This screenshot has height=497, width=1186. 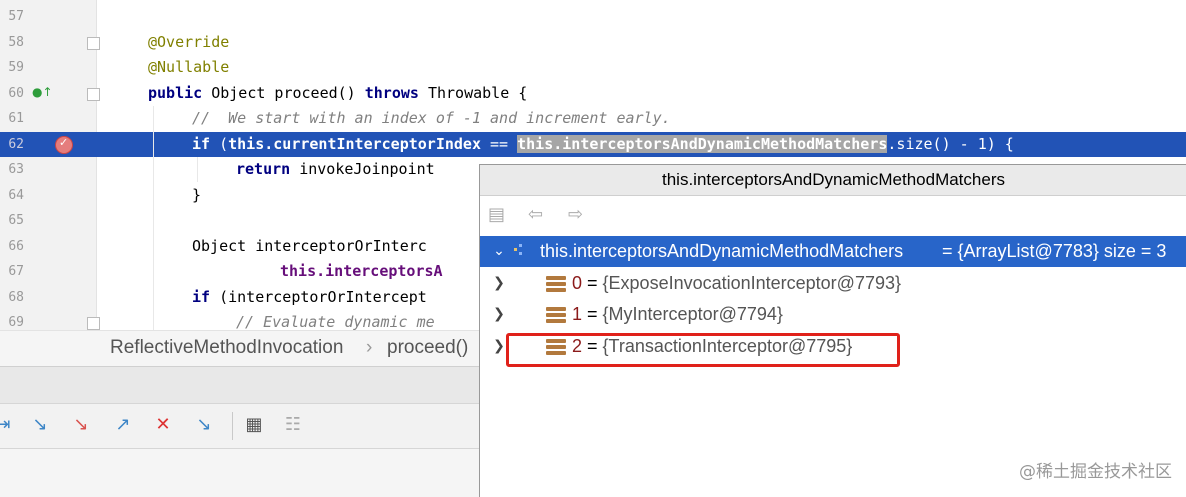 What do you see at coordinates (16, 246) in the screenshot?
I see `line-number: 66` at bounding box center [16, 246].